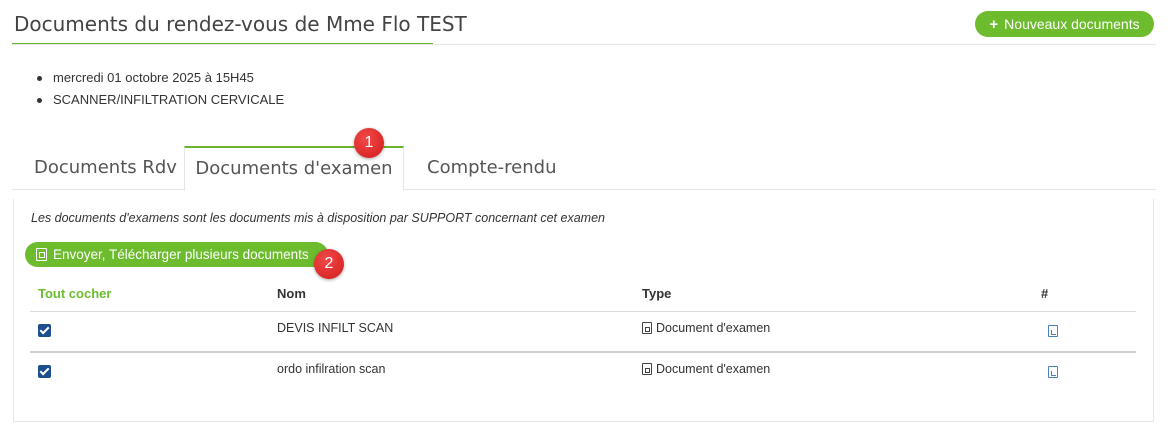 Image resolution: width=1176 pixels, height=424 pixels. Describe the element at coordinates (1072, 24) in the screenshot. I see `new-documents-label: Nouveaux documents` at that location.